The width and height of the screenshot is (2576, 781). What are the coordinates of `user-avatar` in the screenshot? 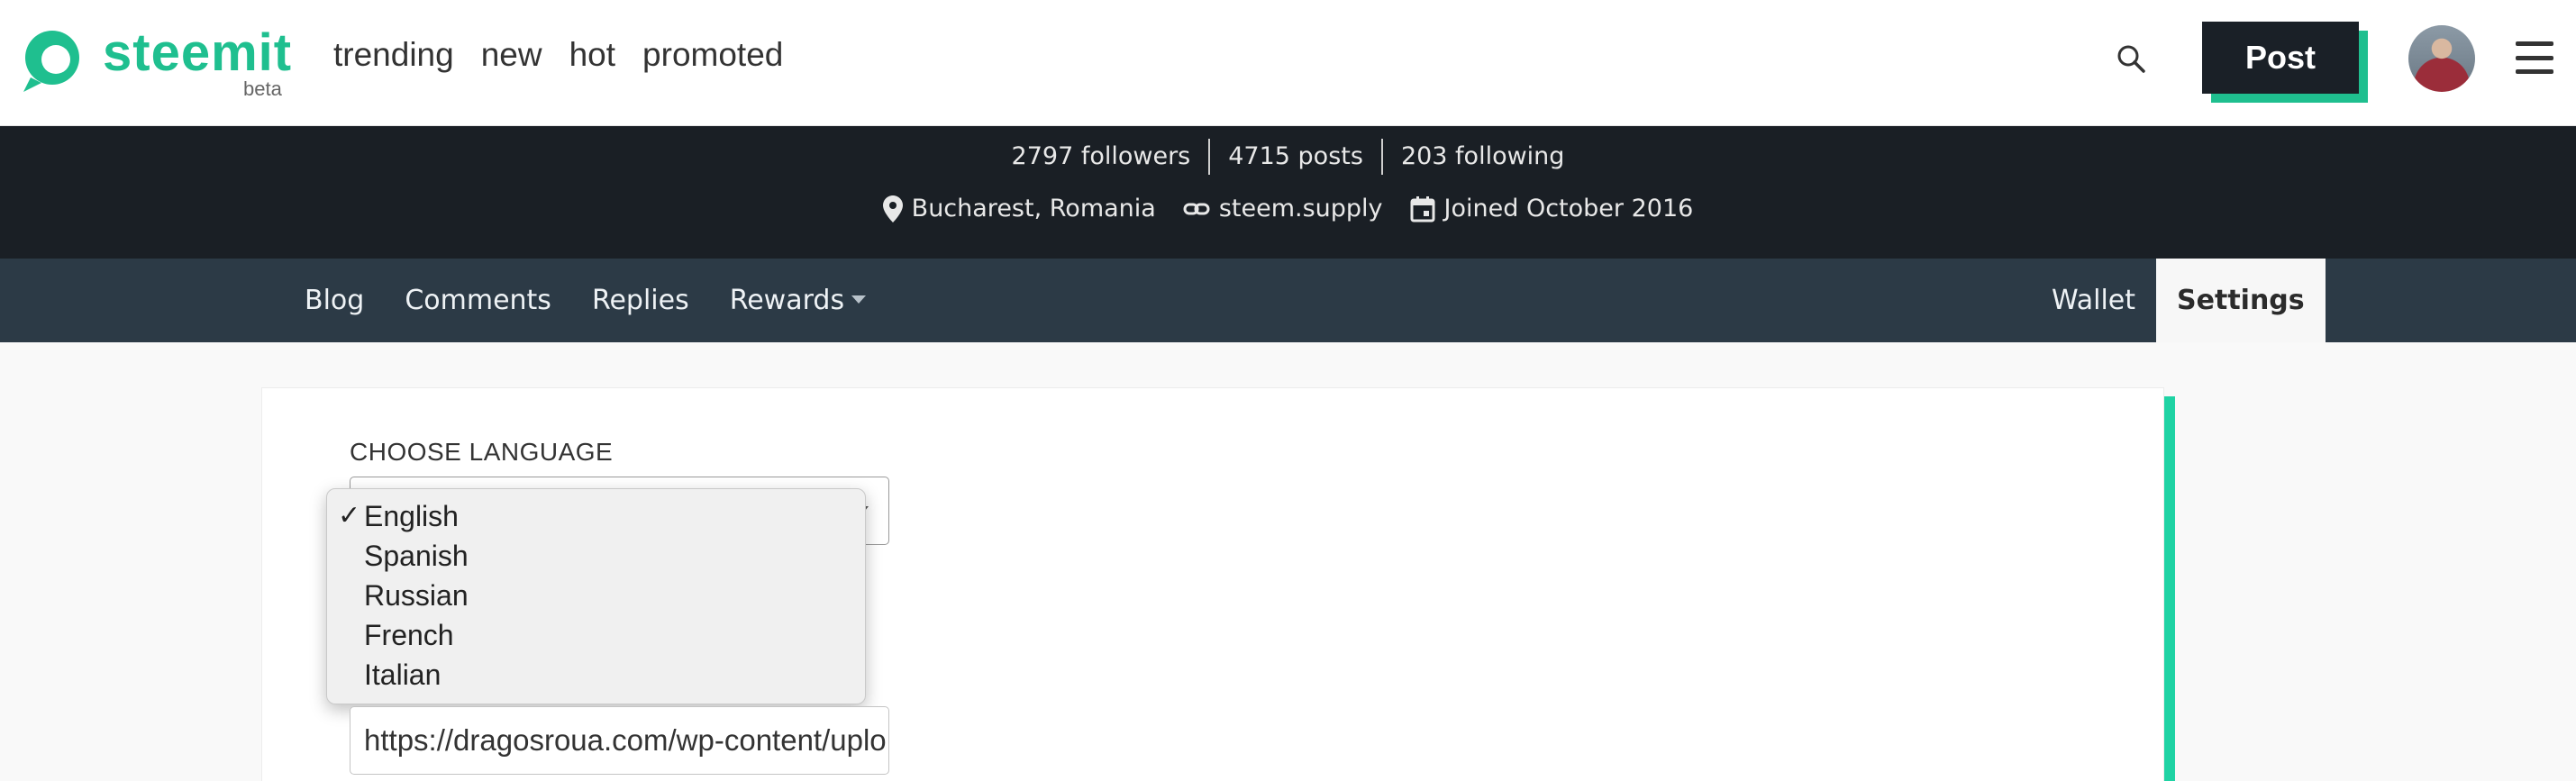 It's located at (2441, 58).